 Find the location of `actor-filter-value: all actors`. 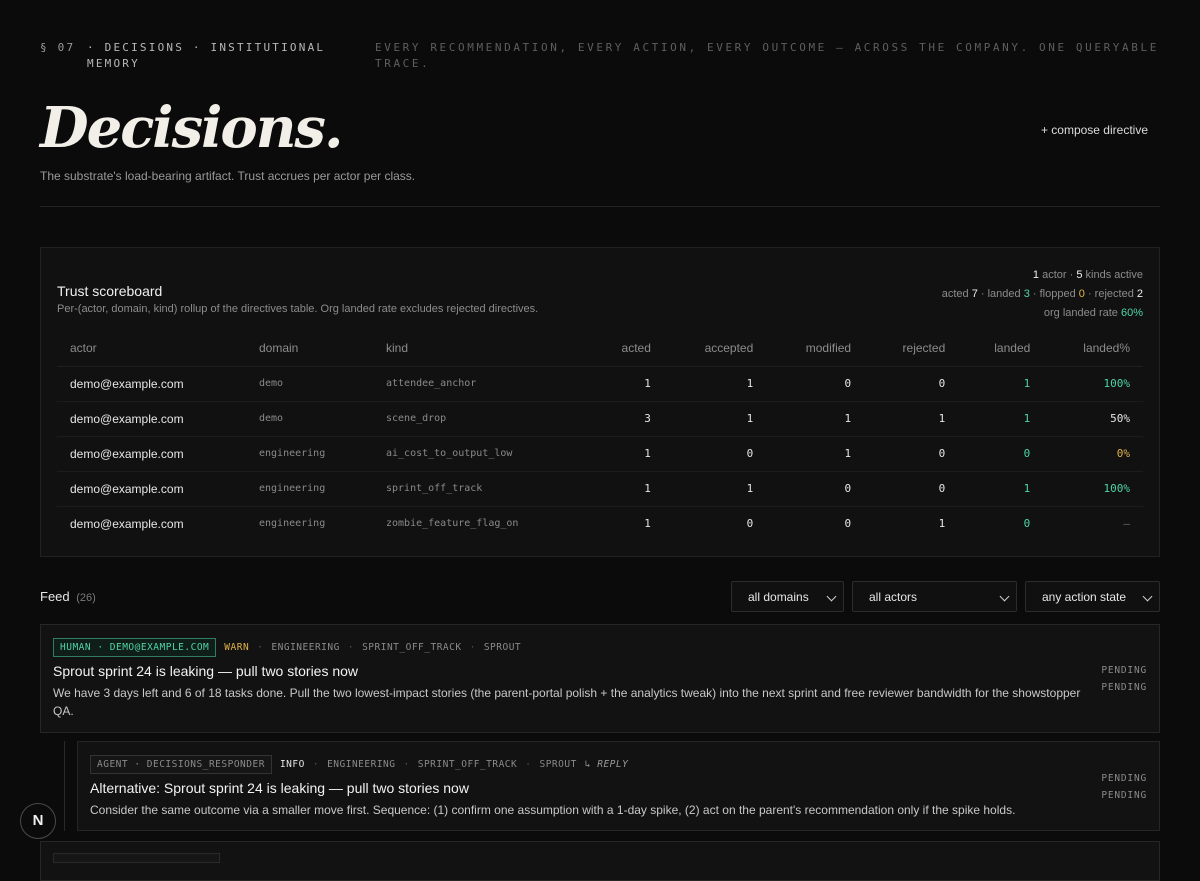

actor-filter-value: all actors is located at coordinates (893, 597).